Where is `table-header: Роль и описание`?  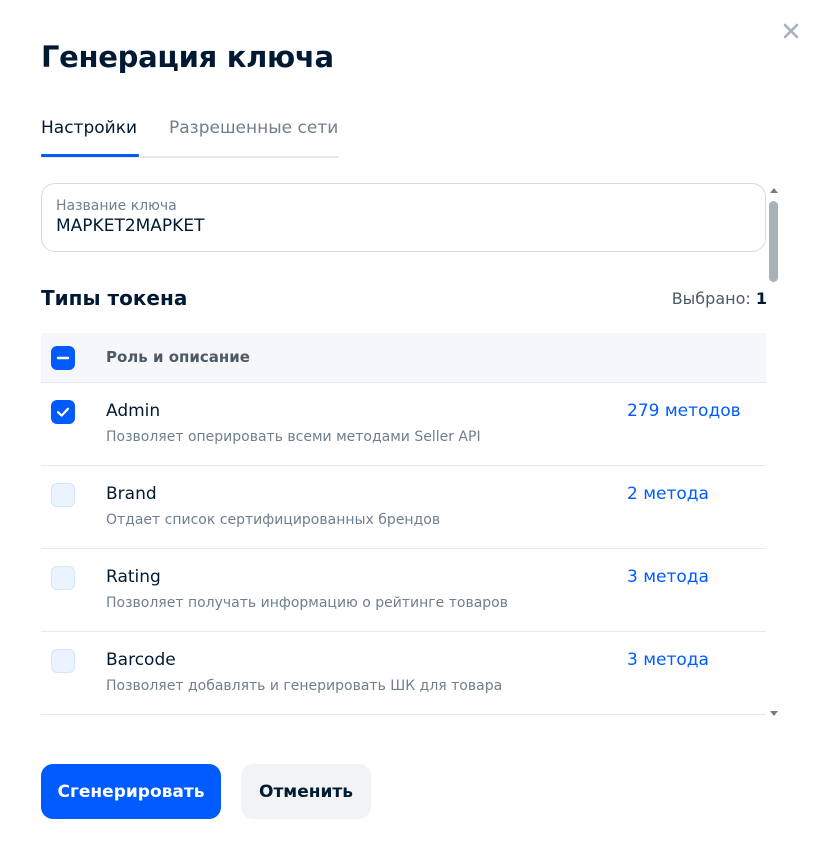 table-header: Роль и описание is located at coordinates (403, 358).